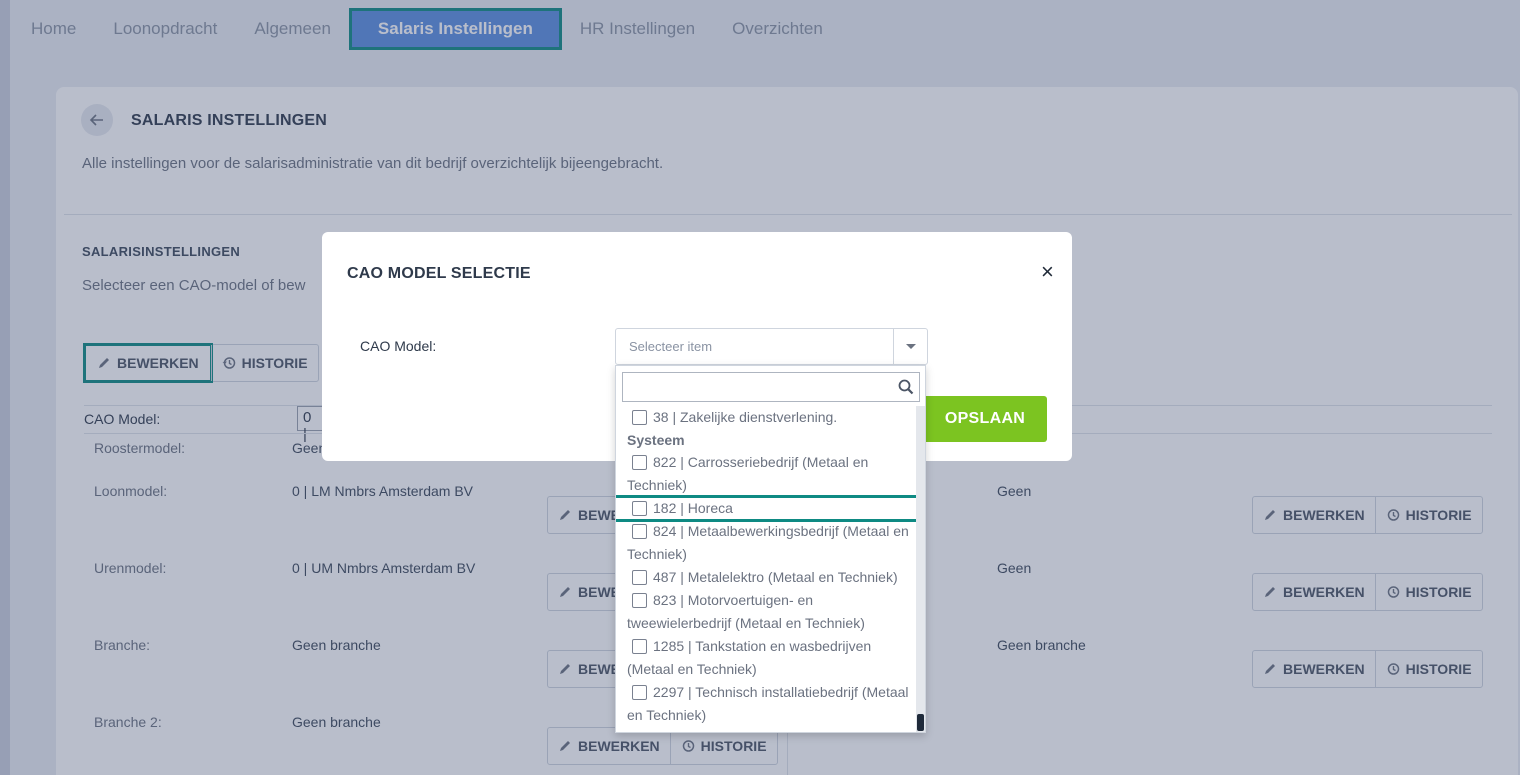 The height and width of the screenshot is (775, 1520). What do you see at coordinates (910, 346) in the screenshot?
I see `chevron-down-icon` at bounding box center [910, 346].